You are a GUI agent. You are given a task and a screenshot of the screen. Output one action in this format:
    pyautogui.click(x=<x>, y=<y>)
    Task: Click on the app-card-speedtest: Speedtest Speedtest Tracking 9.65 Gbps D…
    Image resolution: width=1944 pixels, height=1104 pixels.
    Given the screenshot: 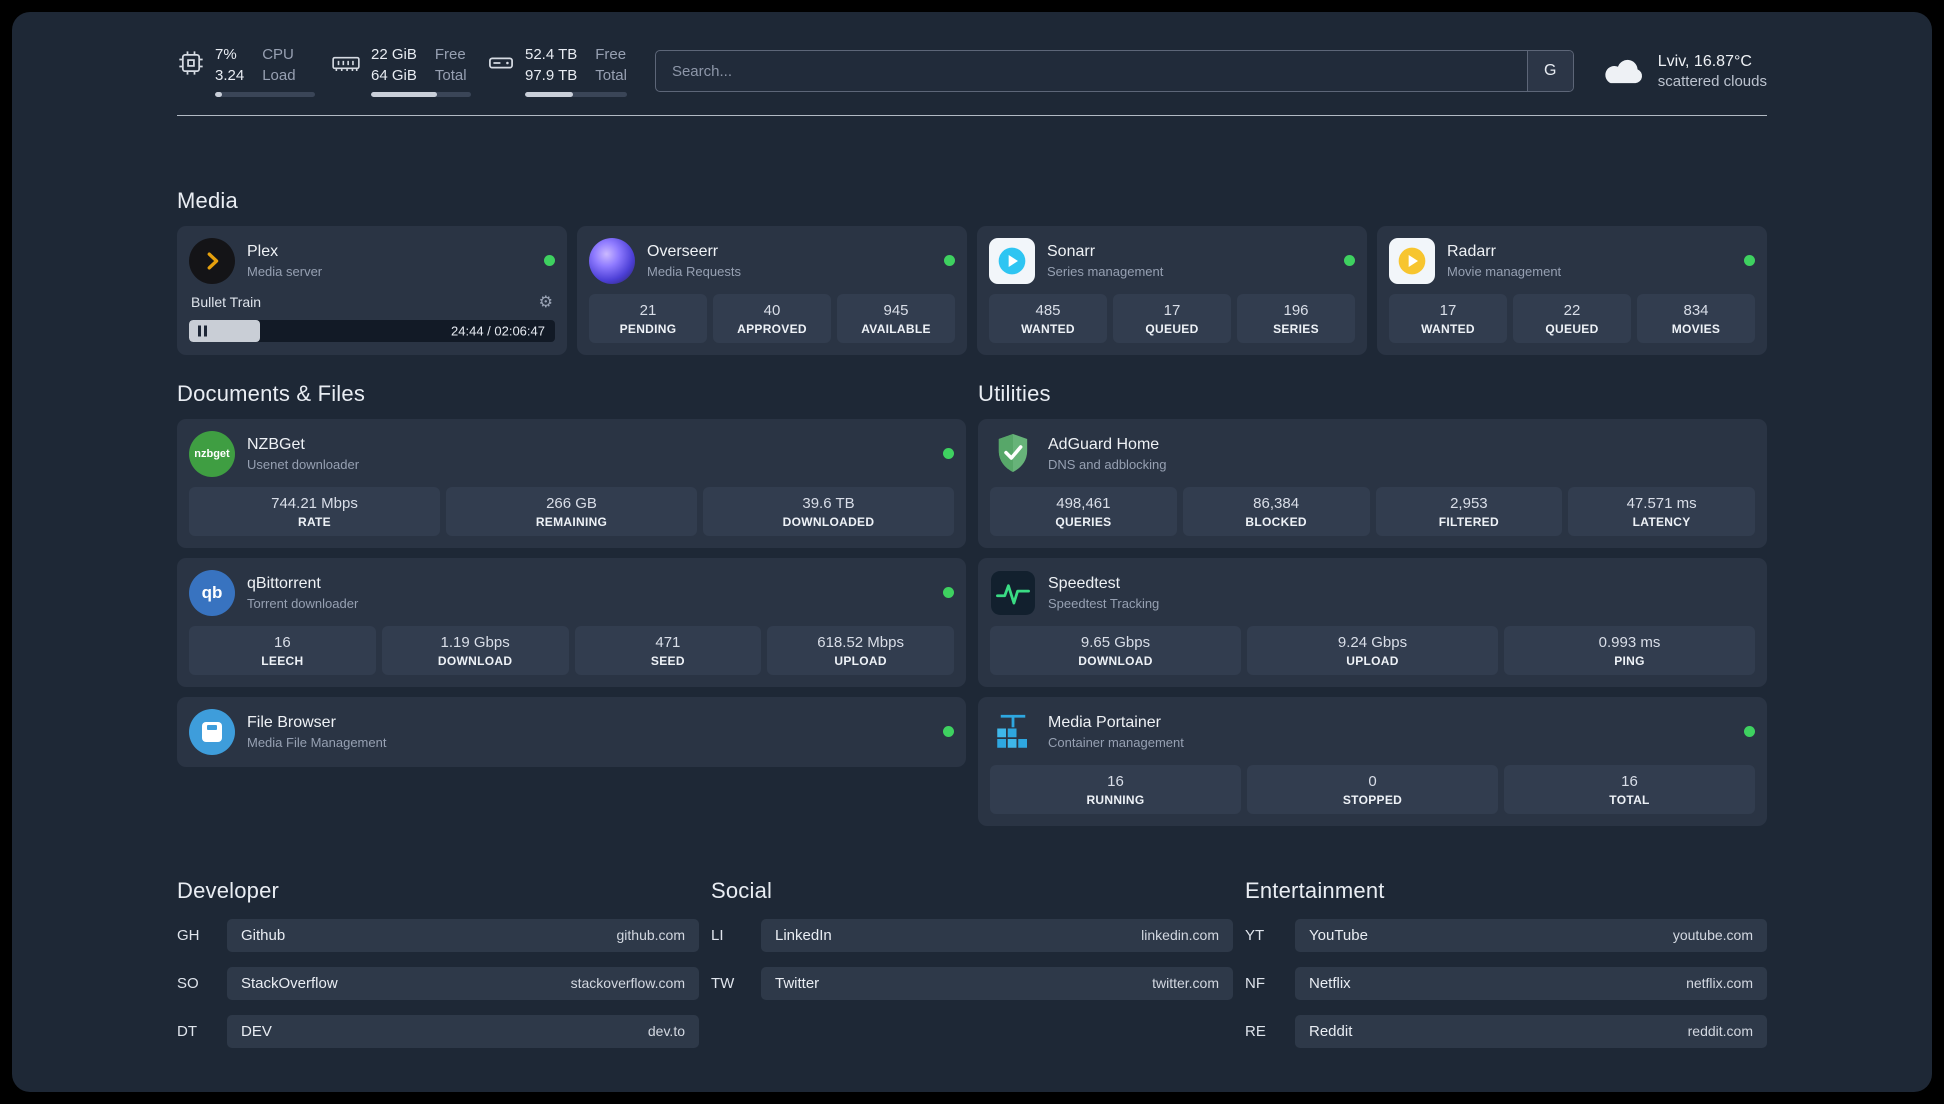 What is the action you would take?
    pyautogui.click(x=1372, y=622)
    